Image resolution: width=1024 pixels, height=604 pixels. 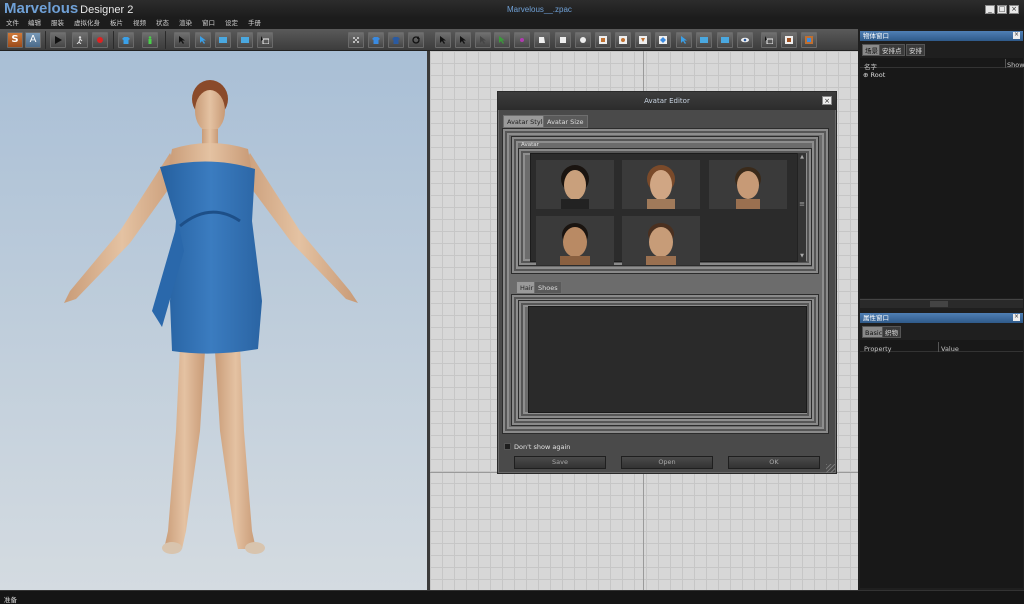 What do you see at coordinates (667, 462) in the screenshot?
I see `open-button: Open` at bounding box center [667, 462].